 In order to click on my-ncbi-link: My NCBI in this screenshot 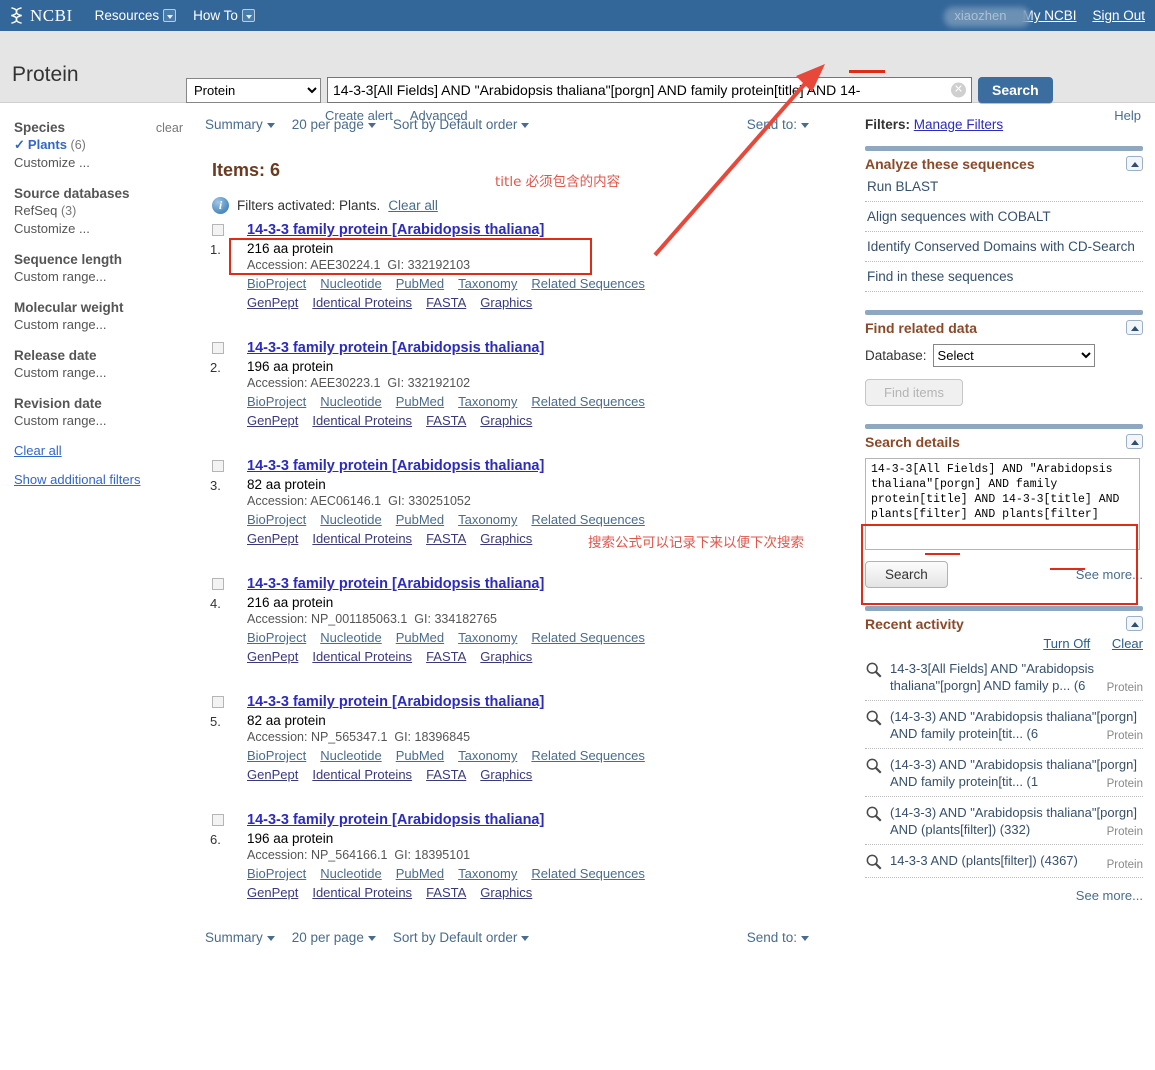, I will do `click(1049, 15)`.